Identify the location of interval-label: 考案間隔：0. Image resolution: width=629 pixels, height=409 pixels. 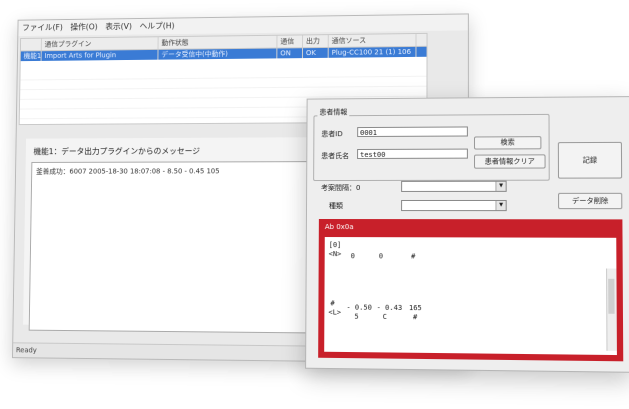
(341, 188).